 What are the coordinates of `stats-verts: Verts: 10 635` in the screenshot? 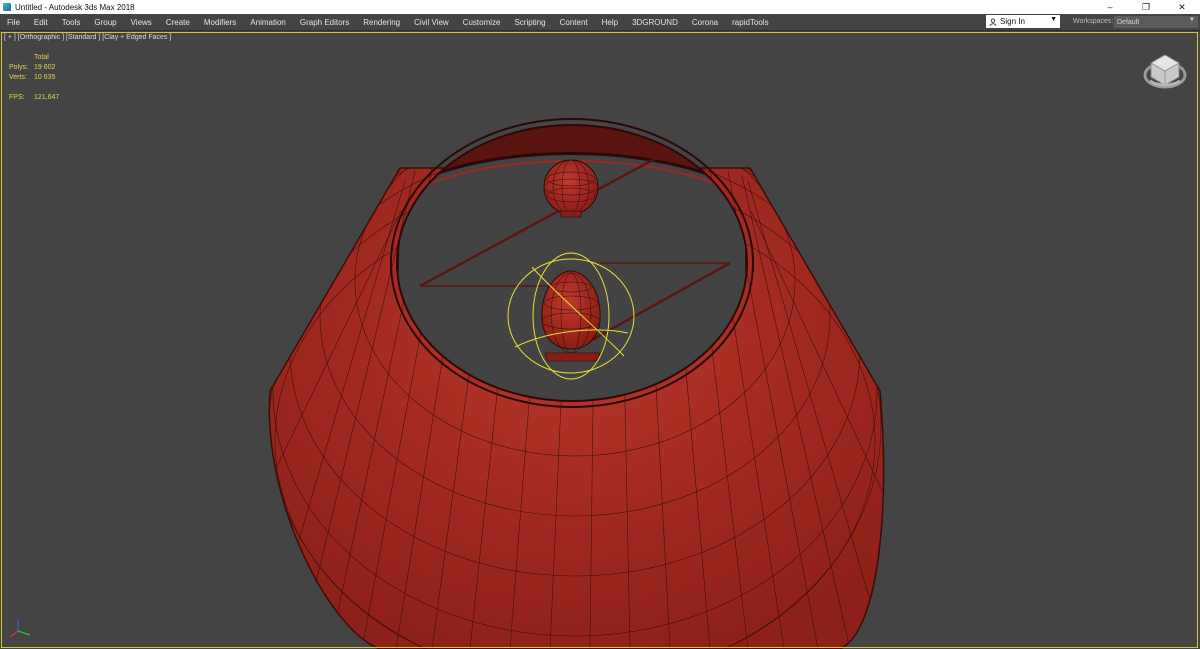 It's located at (34, 78).